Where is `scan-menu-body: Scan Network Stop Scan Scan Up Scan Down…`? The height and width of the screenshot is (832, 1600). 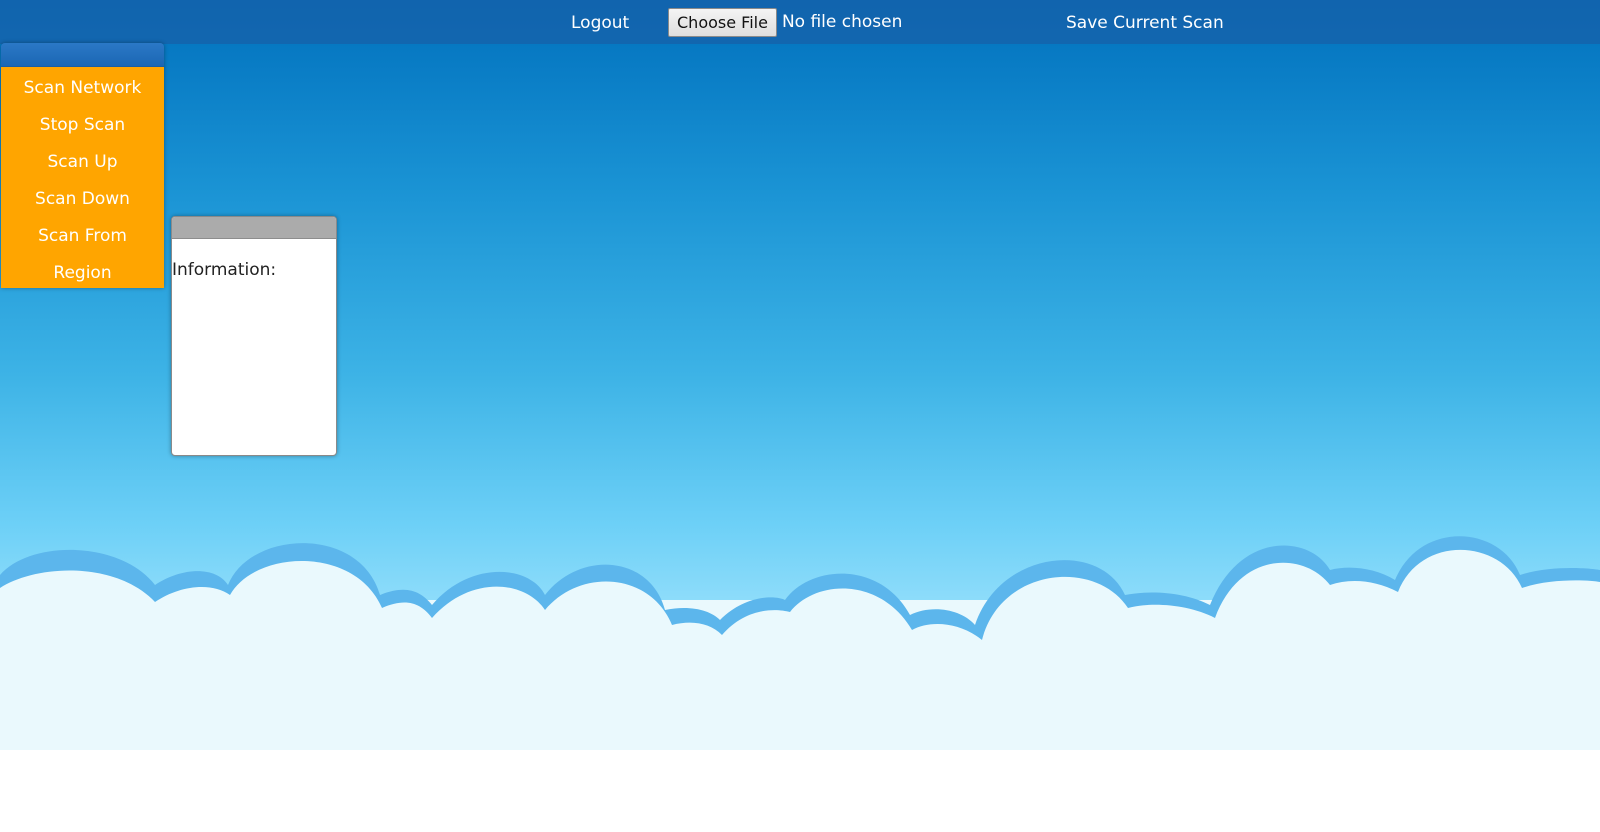
scan-menu-body: Scan Network Stop Scan Scan Up Scan Down… is located at coordinates (82, 177).